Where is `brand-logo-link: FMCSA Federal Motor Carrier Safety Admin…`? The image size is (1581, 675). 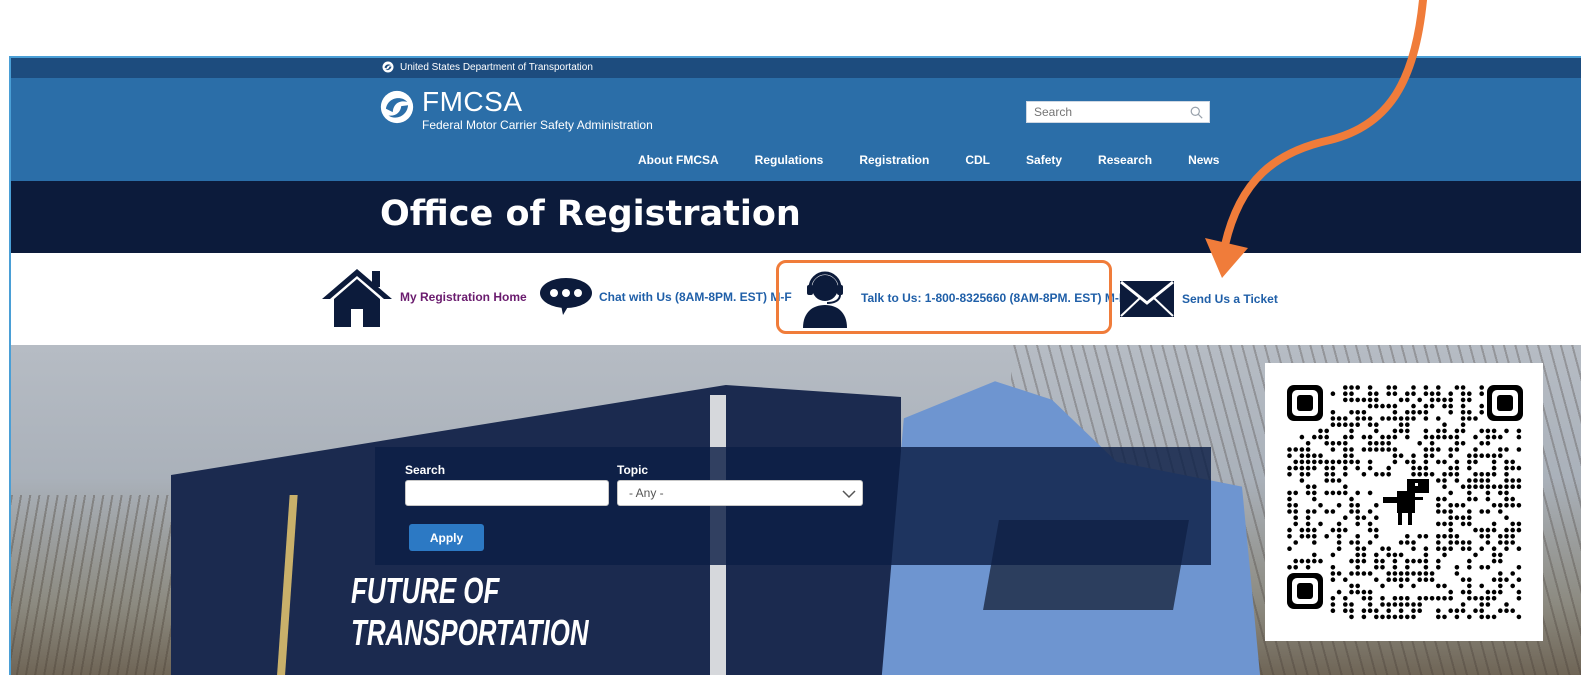 brand-logo-link: FMCSA Federal Motor Carrier Safety Admin… is located at coordinates (516, 110).